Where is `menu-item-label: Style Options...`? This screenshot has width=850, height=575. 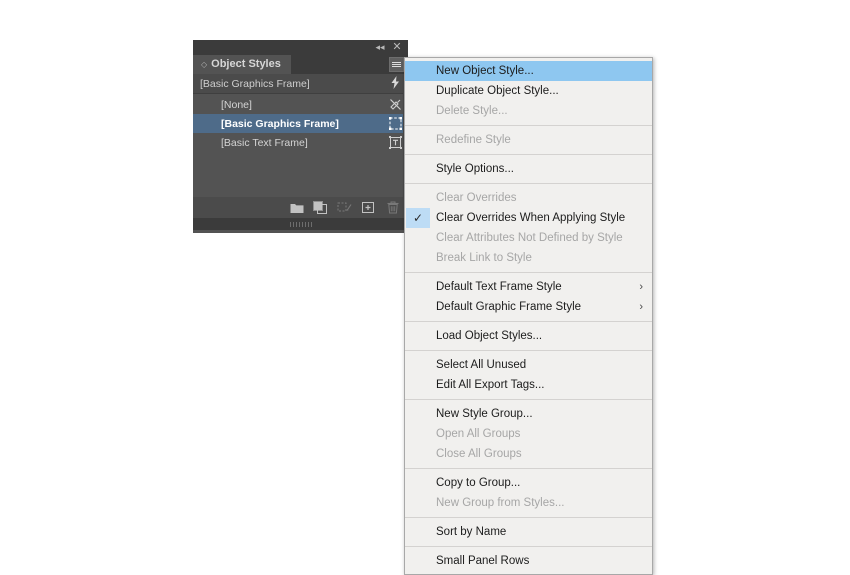 menu-item-label: Style Options... is located at coordinates (475, 169).